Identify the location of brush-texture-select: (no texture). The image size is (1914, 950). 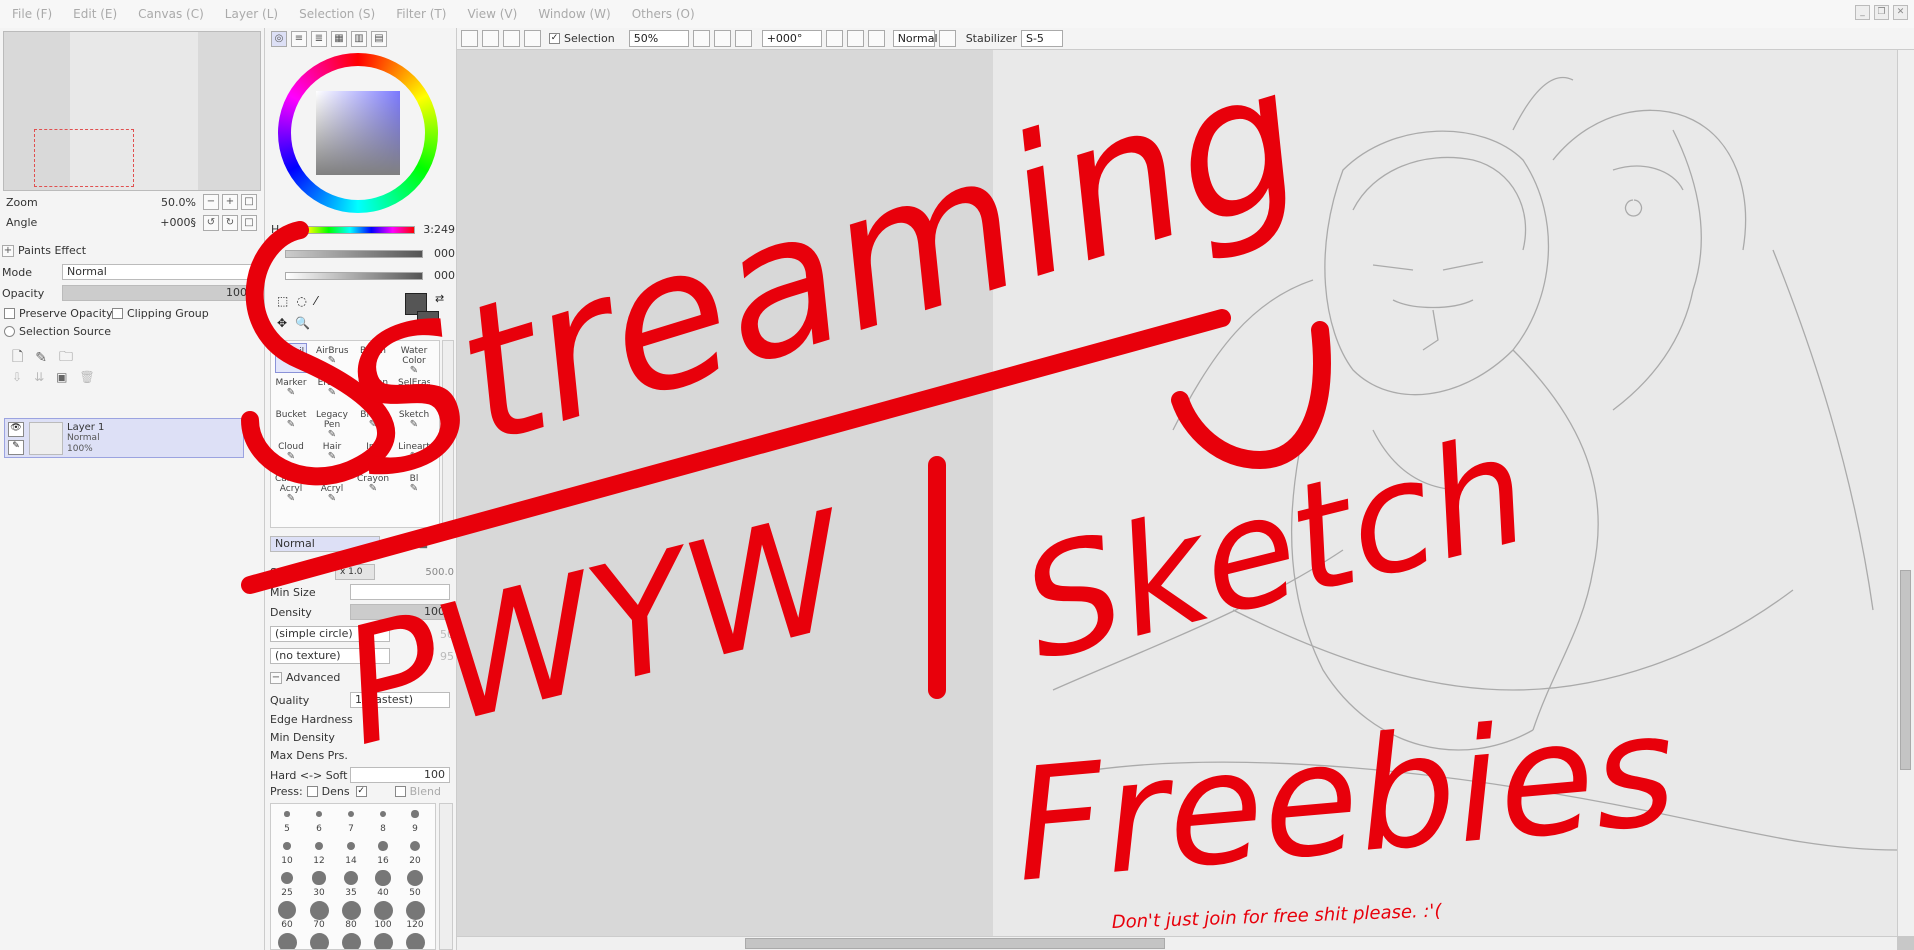
(330, 656).